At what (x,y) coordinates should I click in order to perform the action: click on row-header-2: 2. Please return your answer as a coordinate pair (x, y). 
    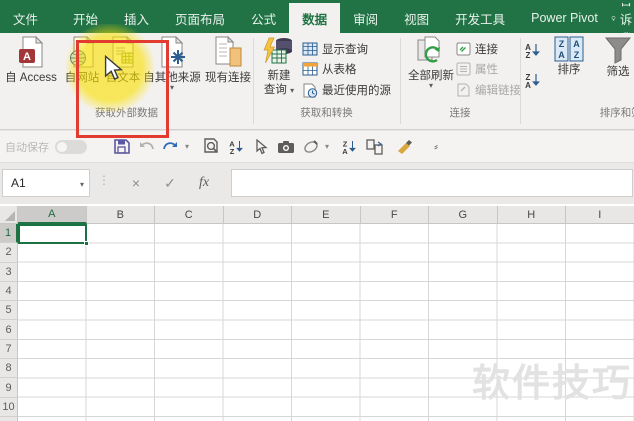
    Looking at the image, I should click on (9, 253).